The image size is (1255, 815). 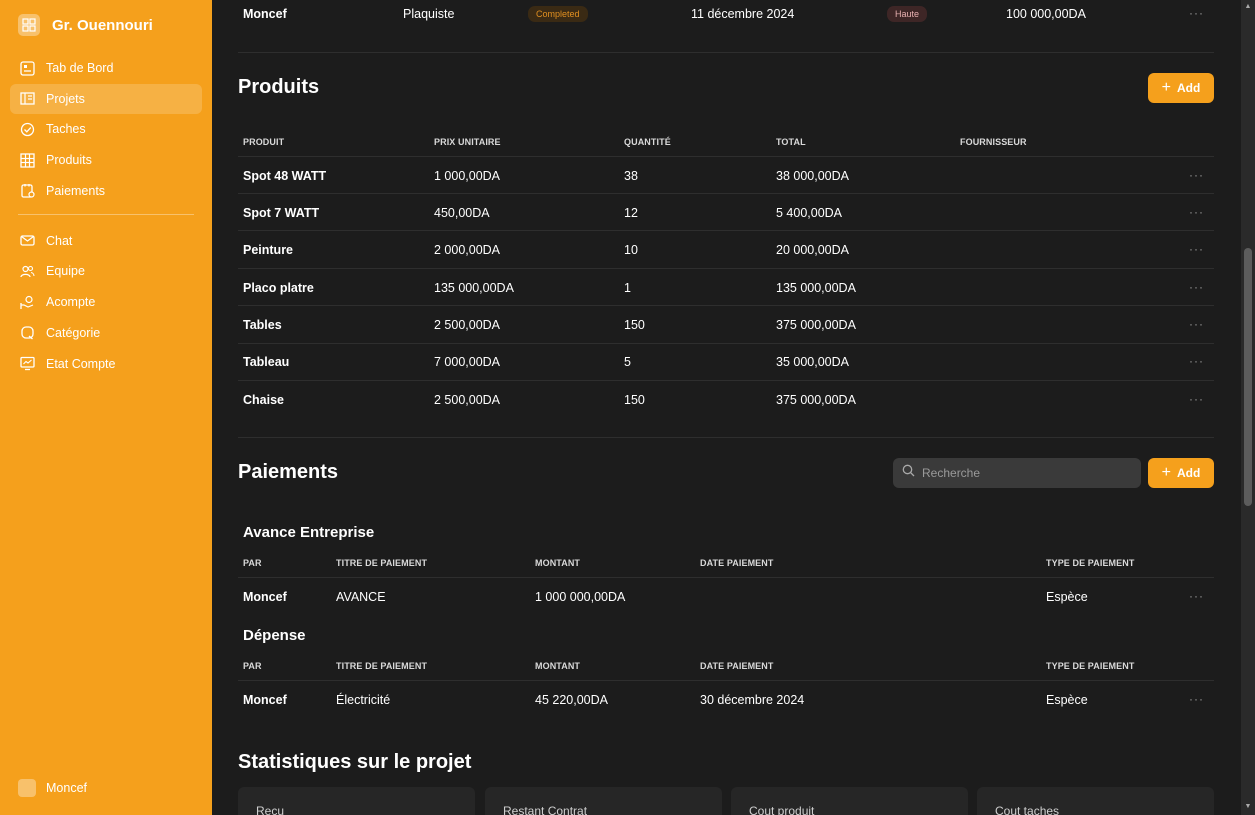 What do you see at coordinates (752, 700) in the screenshot?
I see `cell-date: 30 décembre 2024` at bounding box center [752, 700].